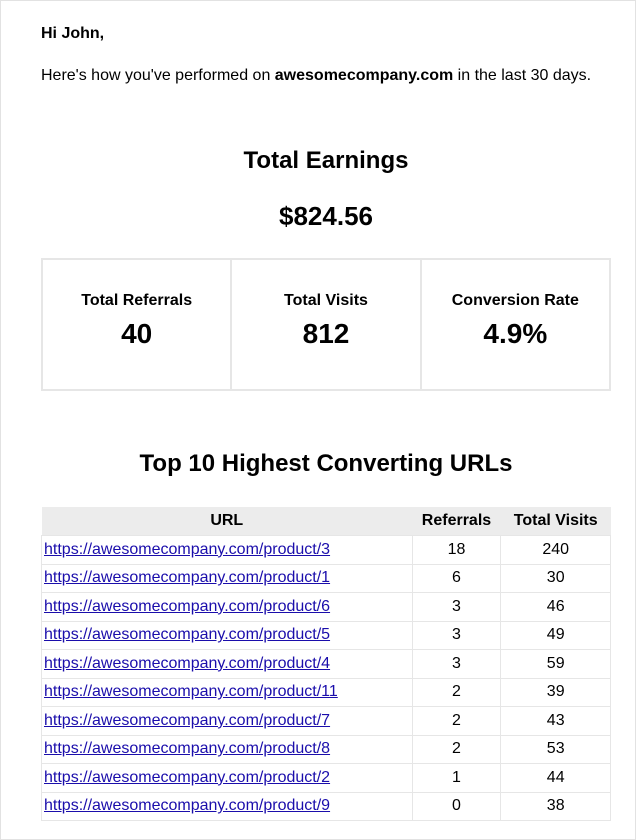 The height and width of the screenshot is (840, 636). I want to click on column-header-url: URL, so click(227, 521).